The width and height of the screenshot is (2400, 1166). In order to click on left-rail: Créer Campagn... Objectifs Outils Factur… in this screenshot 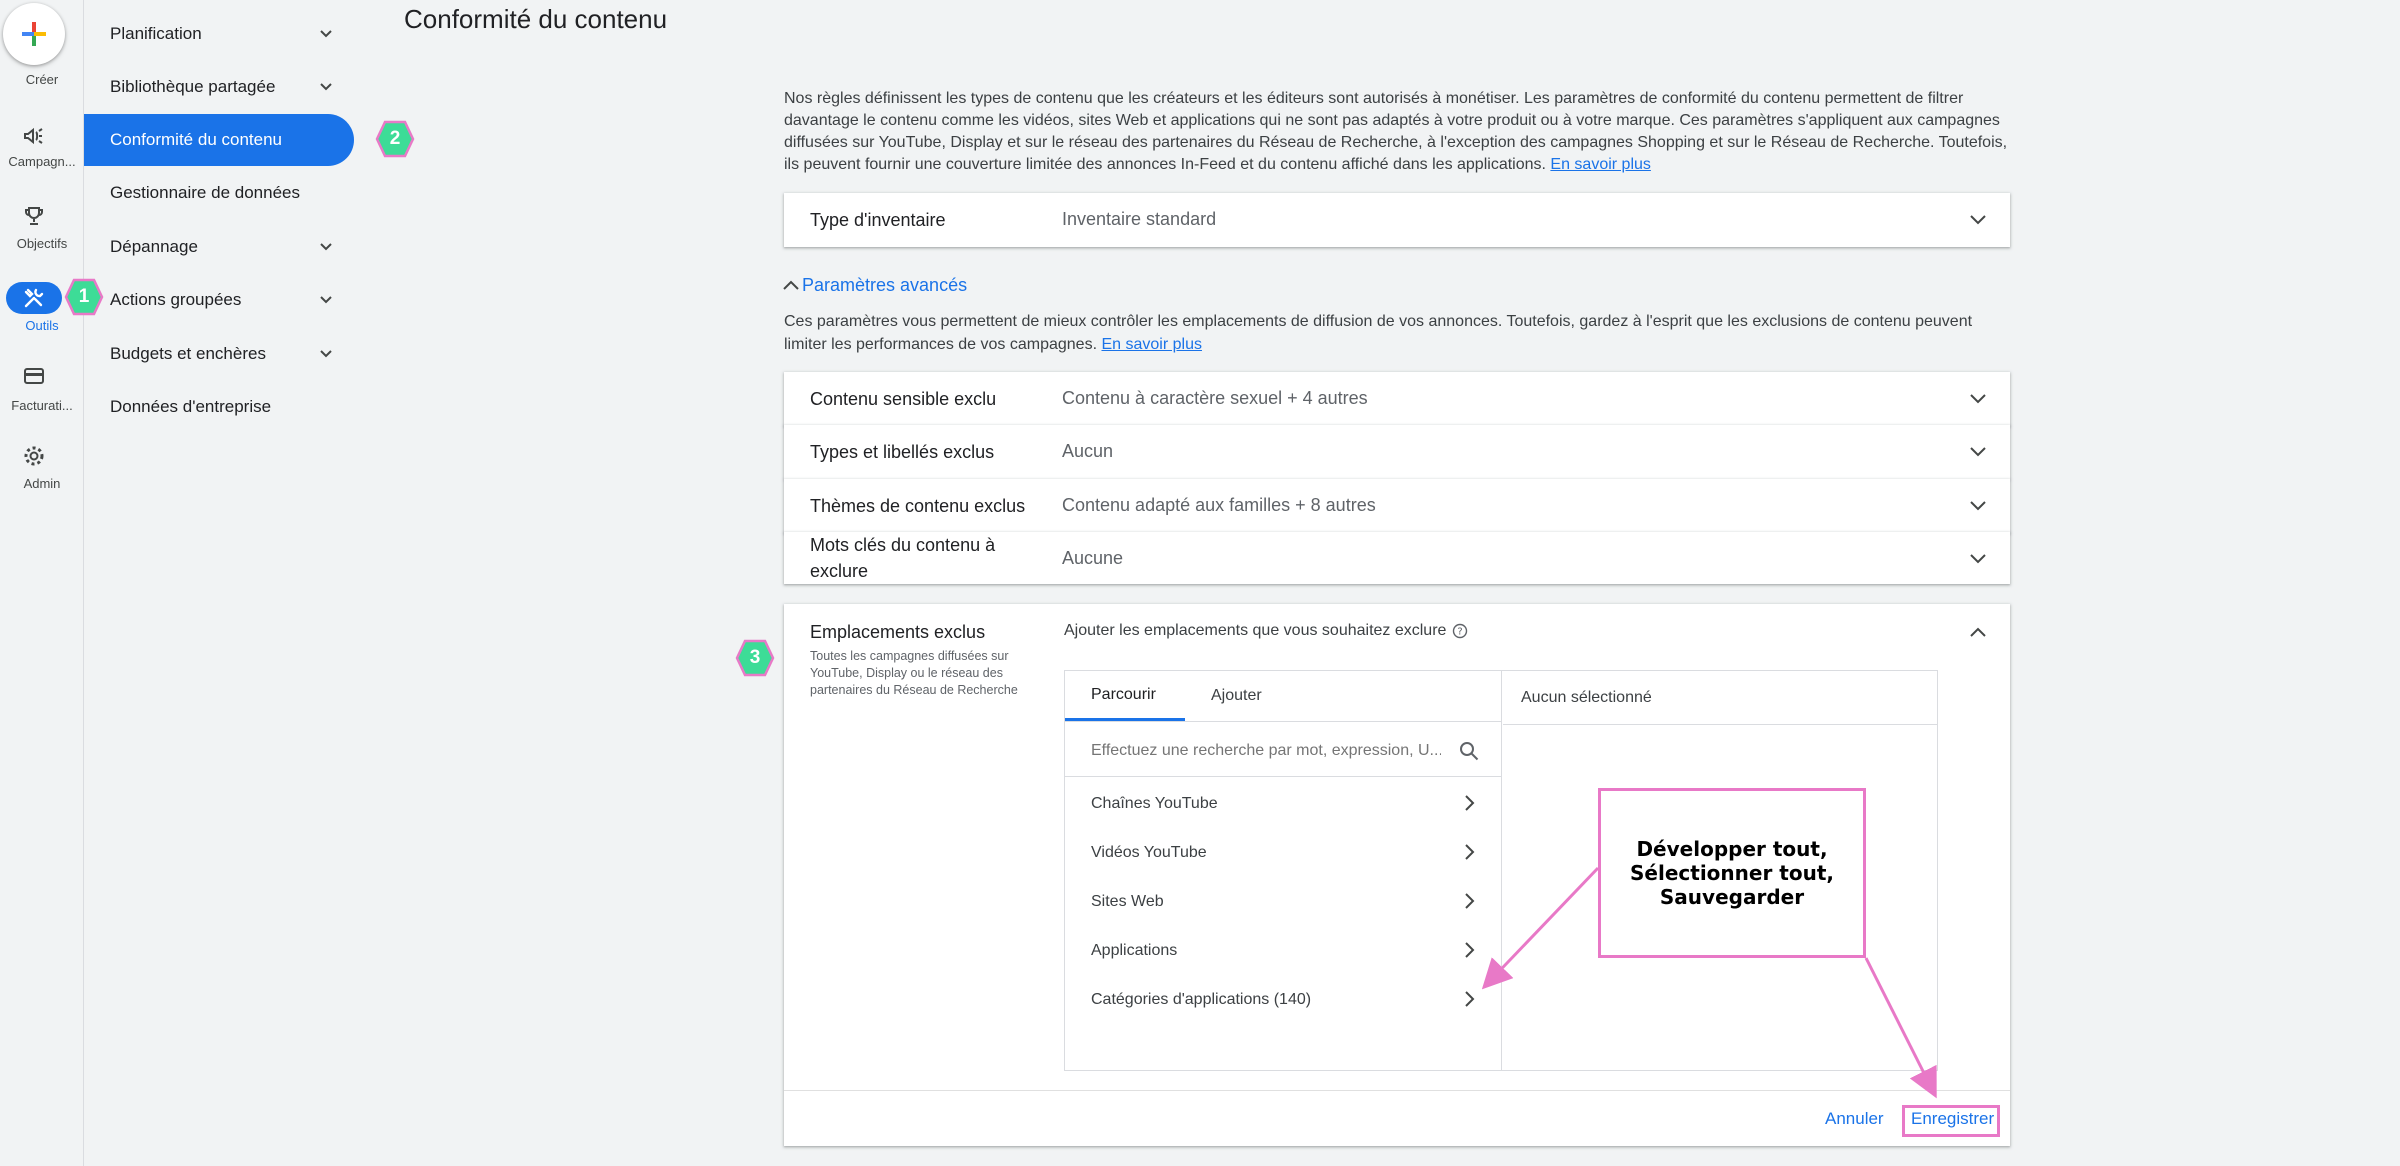, I will do `click(42, 583)`.